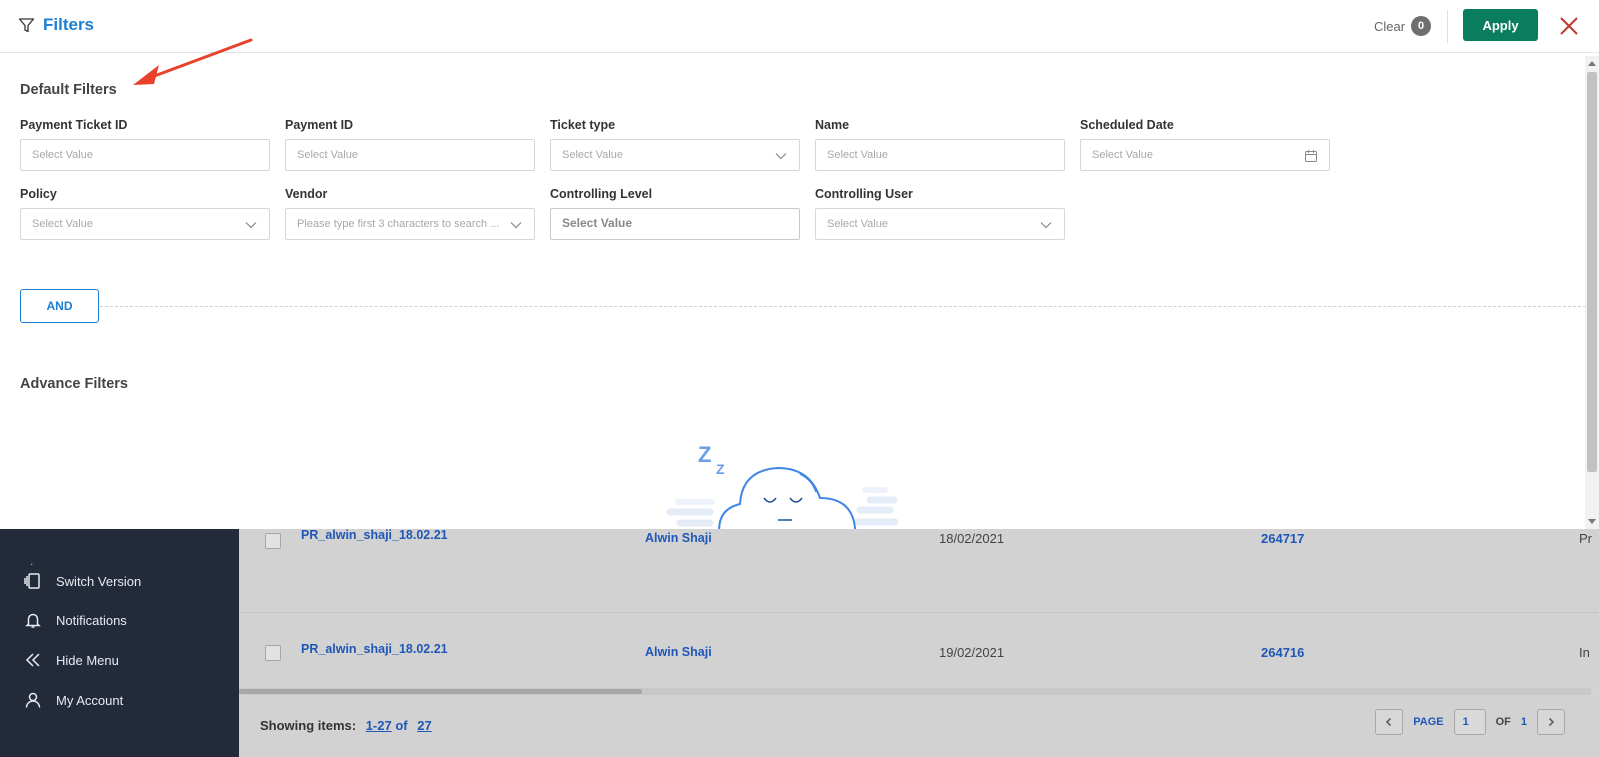  What do you see at coordinates (33, 700) in the screenshot?
I see `user-icon` at bounding box center [33, 700].